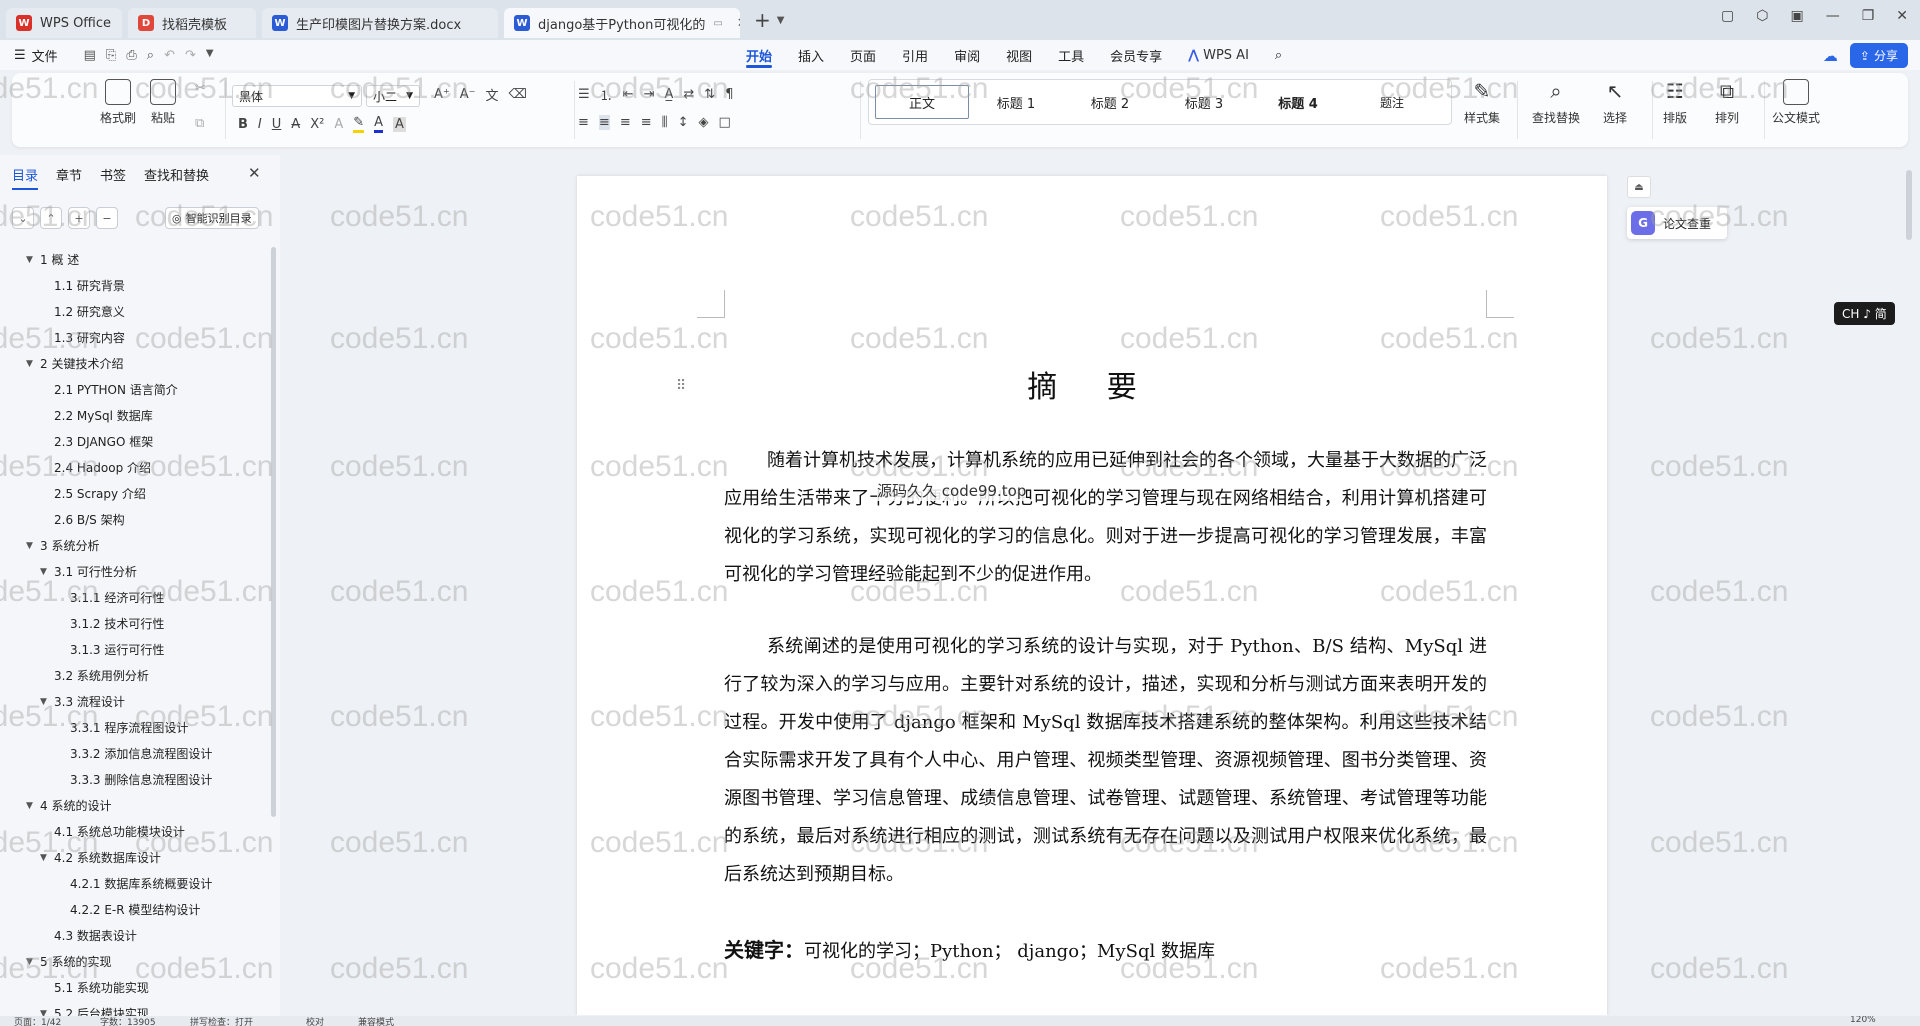 The image size is (1920, 1026). I want to click on collapse-all-icon: ⌃, so click(51, 218).